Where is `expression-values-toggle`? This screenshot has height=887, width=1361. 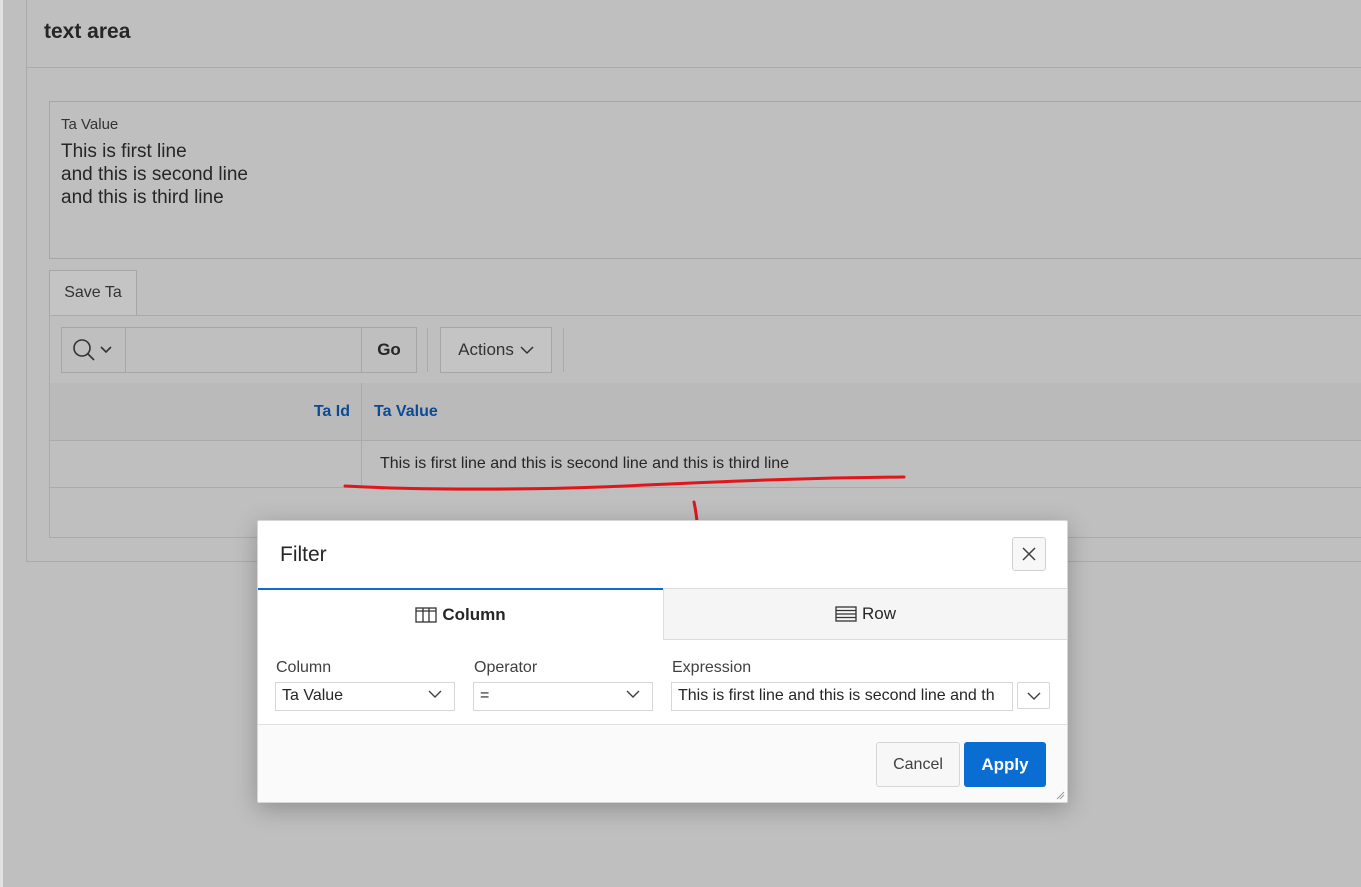
expression-values-toggle is located at coordinates (1033, 695).